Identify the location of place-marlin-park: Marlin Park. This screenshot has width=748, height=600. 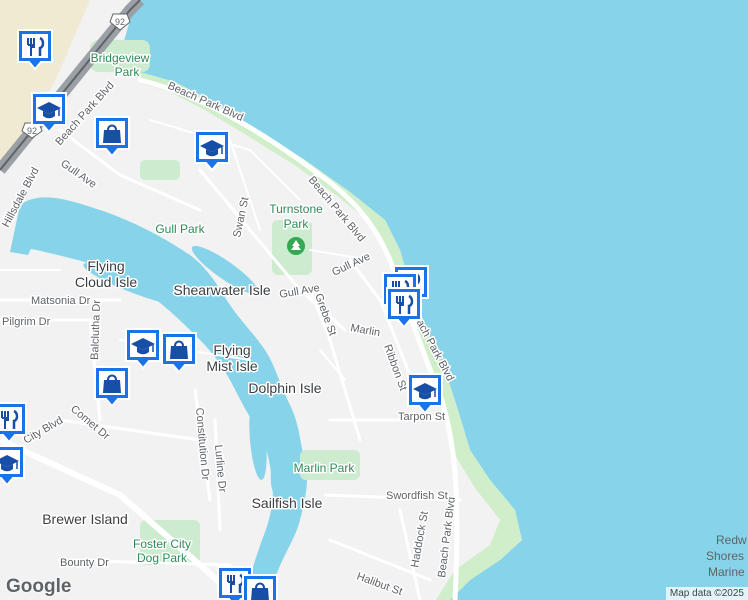
(325, 468).